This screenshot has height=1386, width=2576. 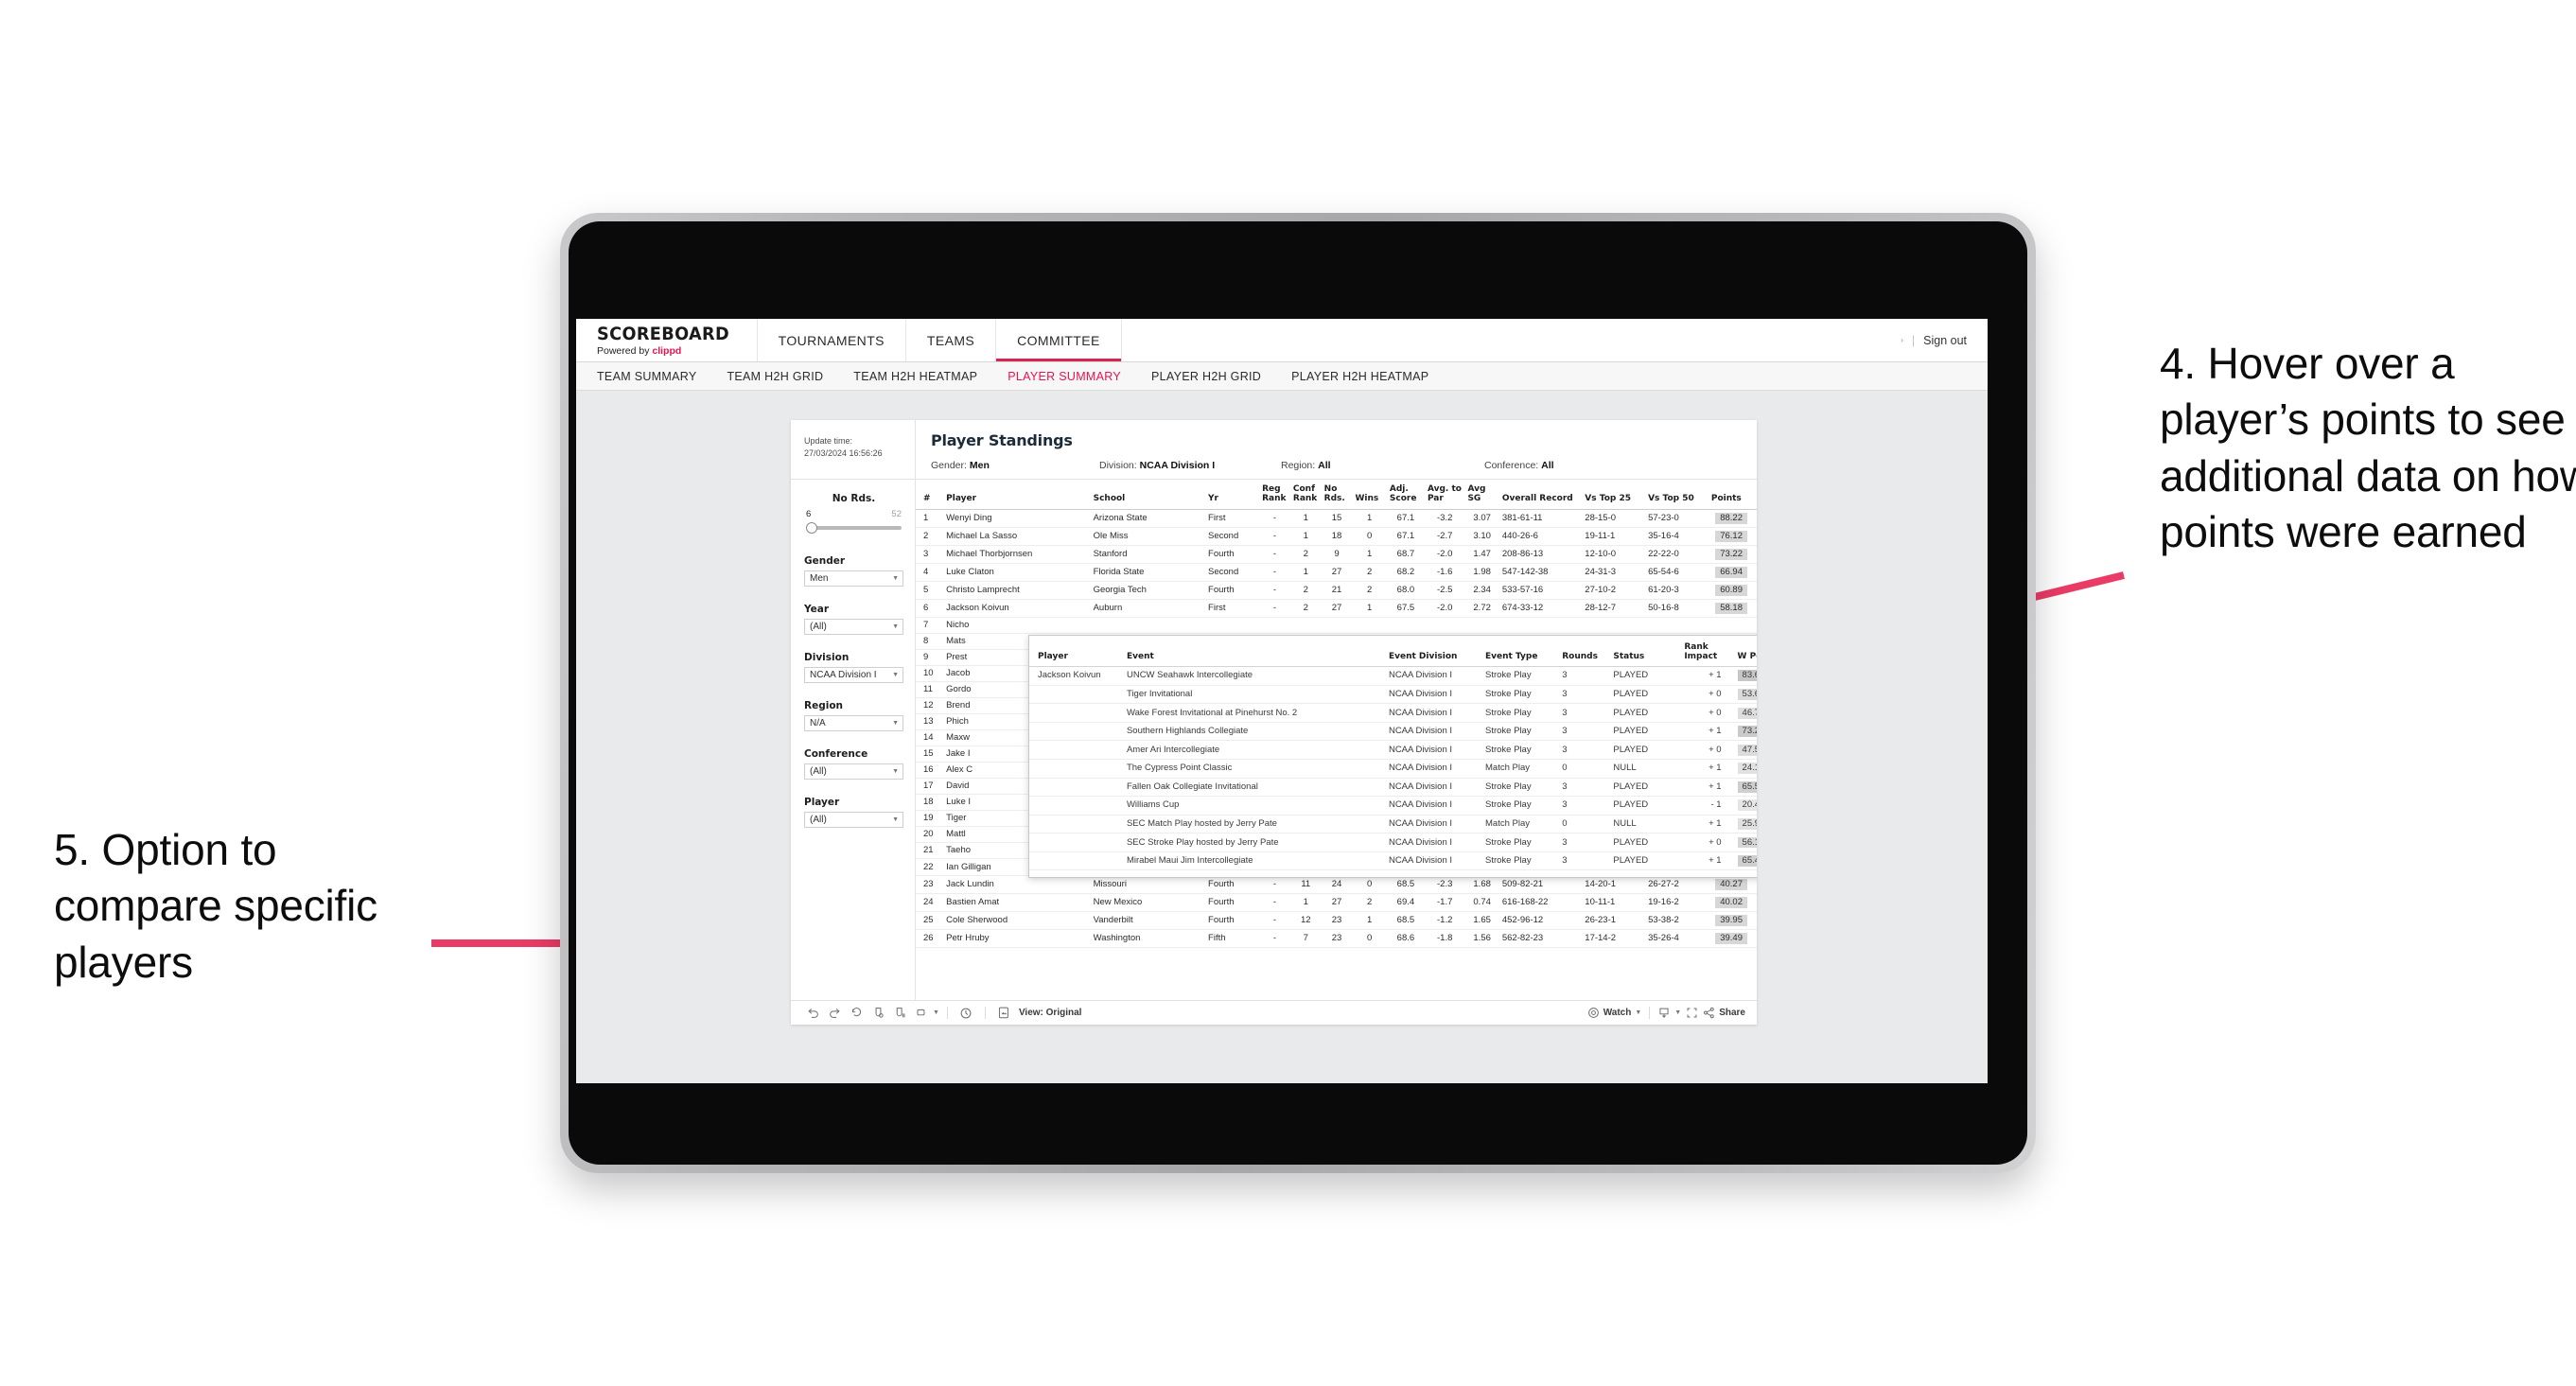 What do you see at coordinates (1255, 732) in the screenshot?
I see `tooltip-cell-event: Southern Highlands Collegiate` at bounding box center [1255, 732].